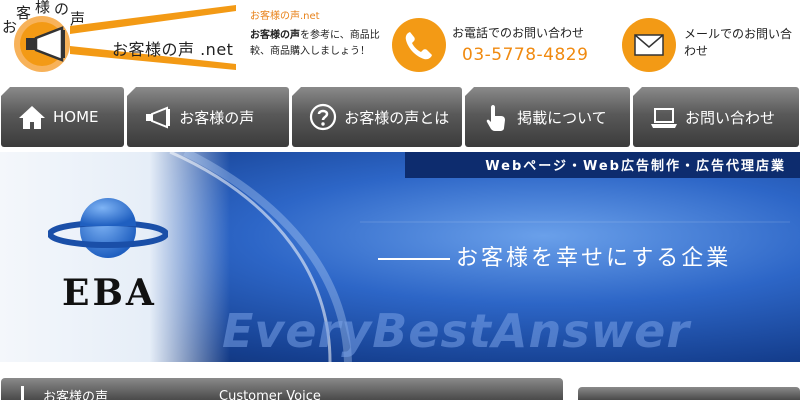 The height and width of the screenshot is (400, 800). Describe the element at coordinates (689, 393) in the screenshot. I see `sidebar-header` at that location.